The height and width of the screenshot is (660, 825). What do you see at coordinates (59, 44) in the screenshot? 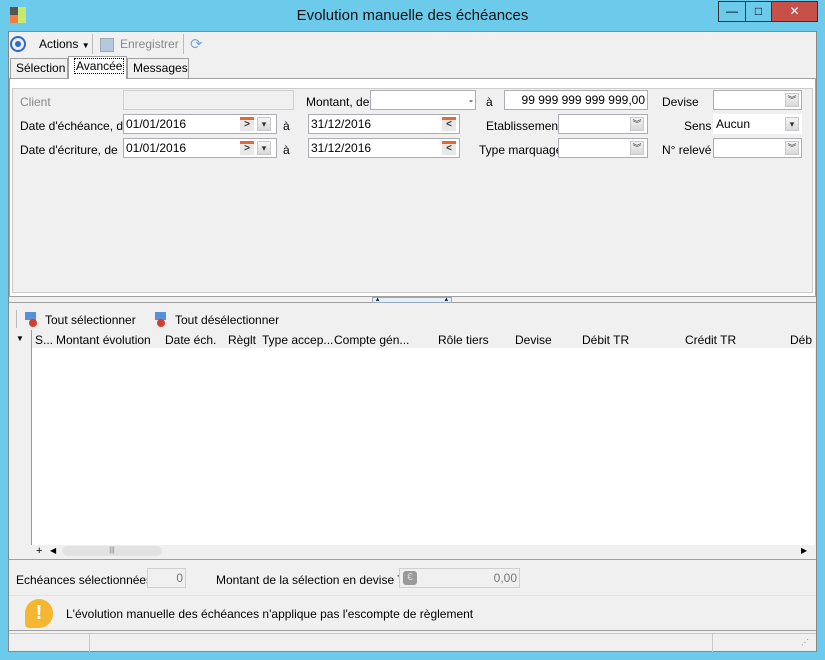
I see `actions-label: Actions` at bounding box center [59, 44].